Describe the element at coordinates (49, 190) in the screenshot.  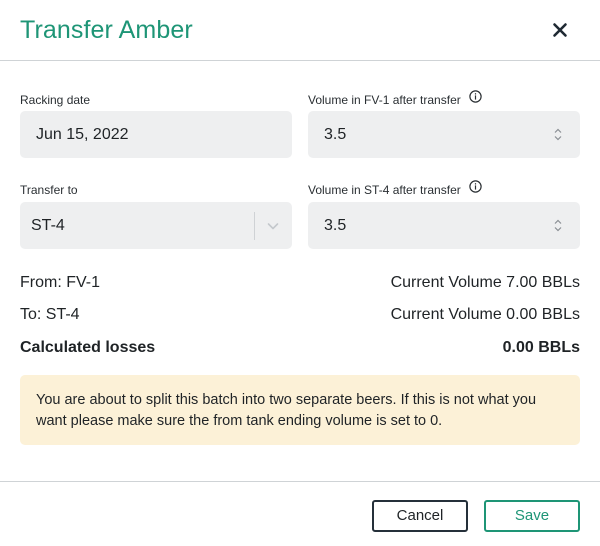
I see `transfer-to-label: Transfer to` at that location.